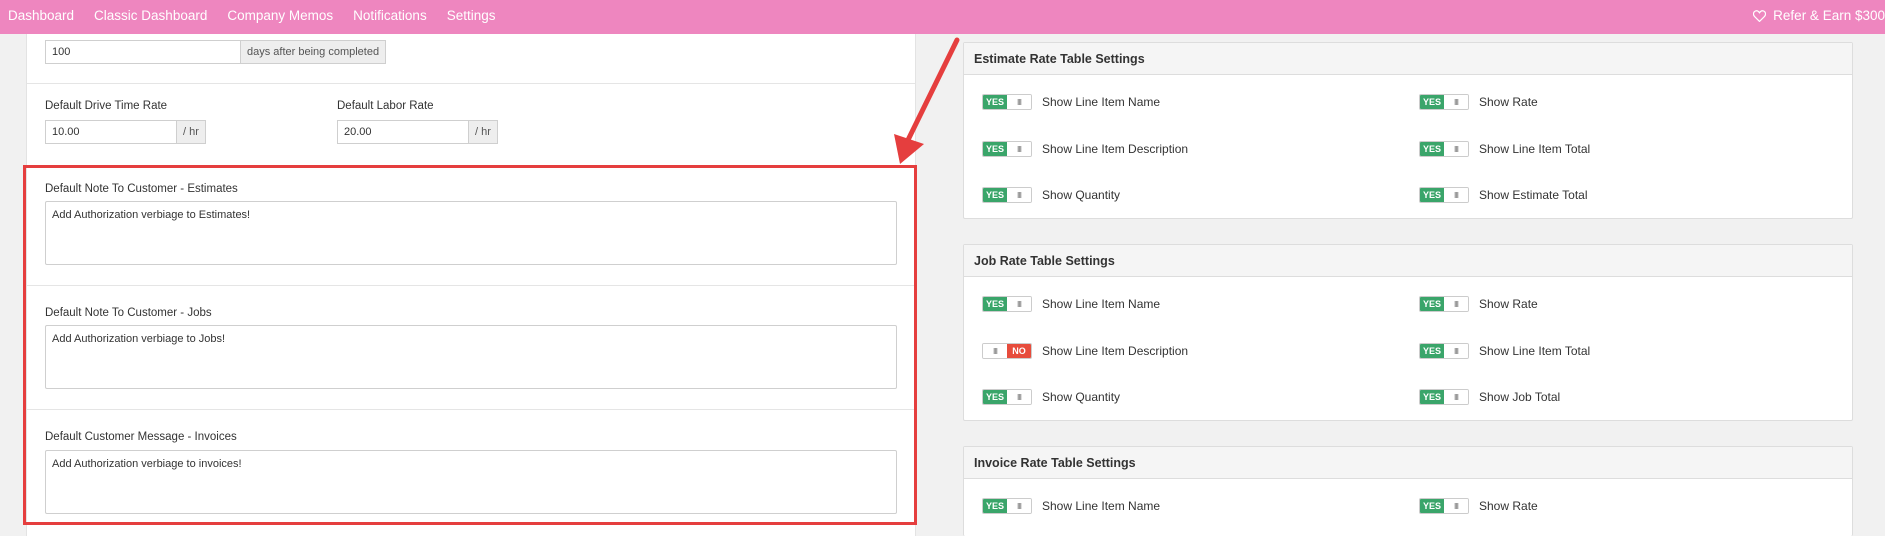 The height and width of the screenshot is (536, 1885). I want to click on estimate-panel-title: Estimate Rate Table Settings, so click(1408, 59).